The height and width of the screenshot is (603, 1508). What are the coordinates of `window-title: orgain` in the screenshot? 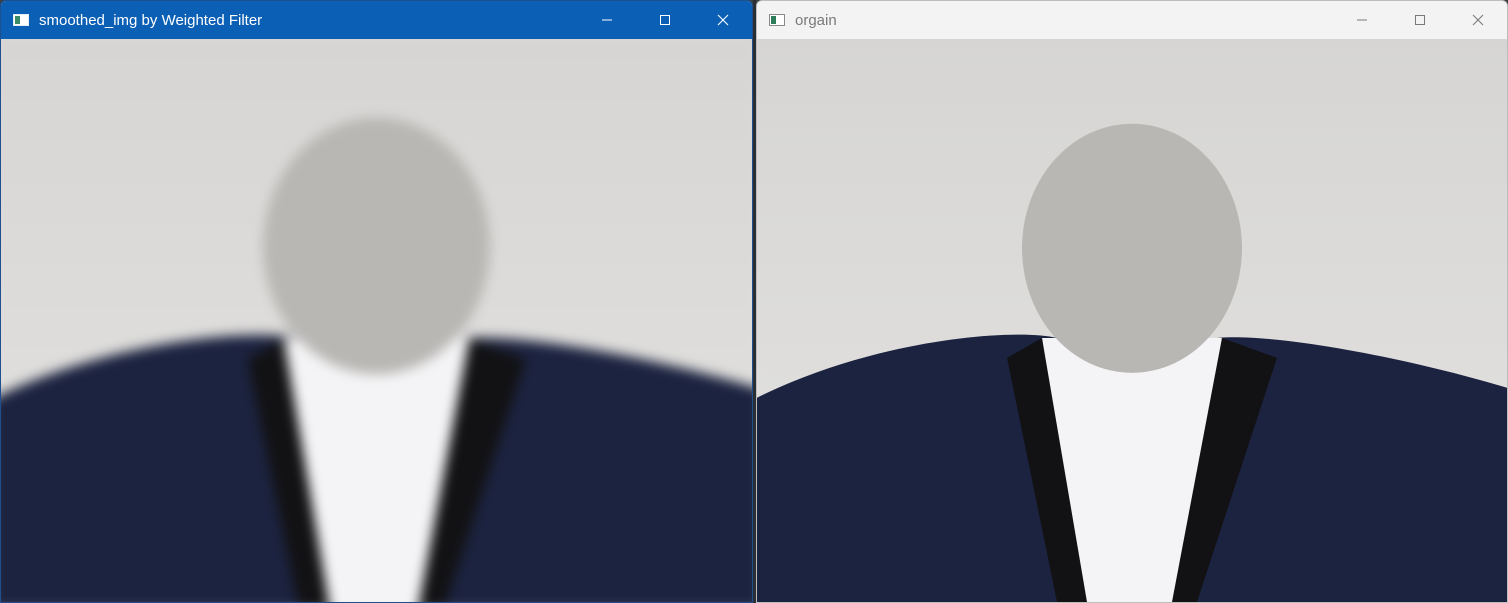 It's located at (816, 20).